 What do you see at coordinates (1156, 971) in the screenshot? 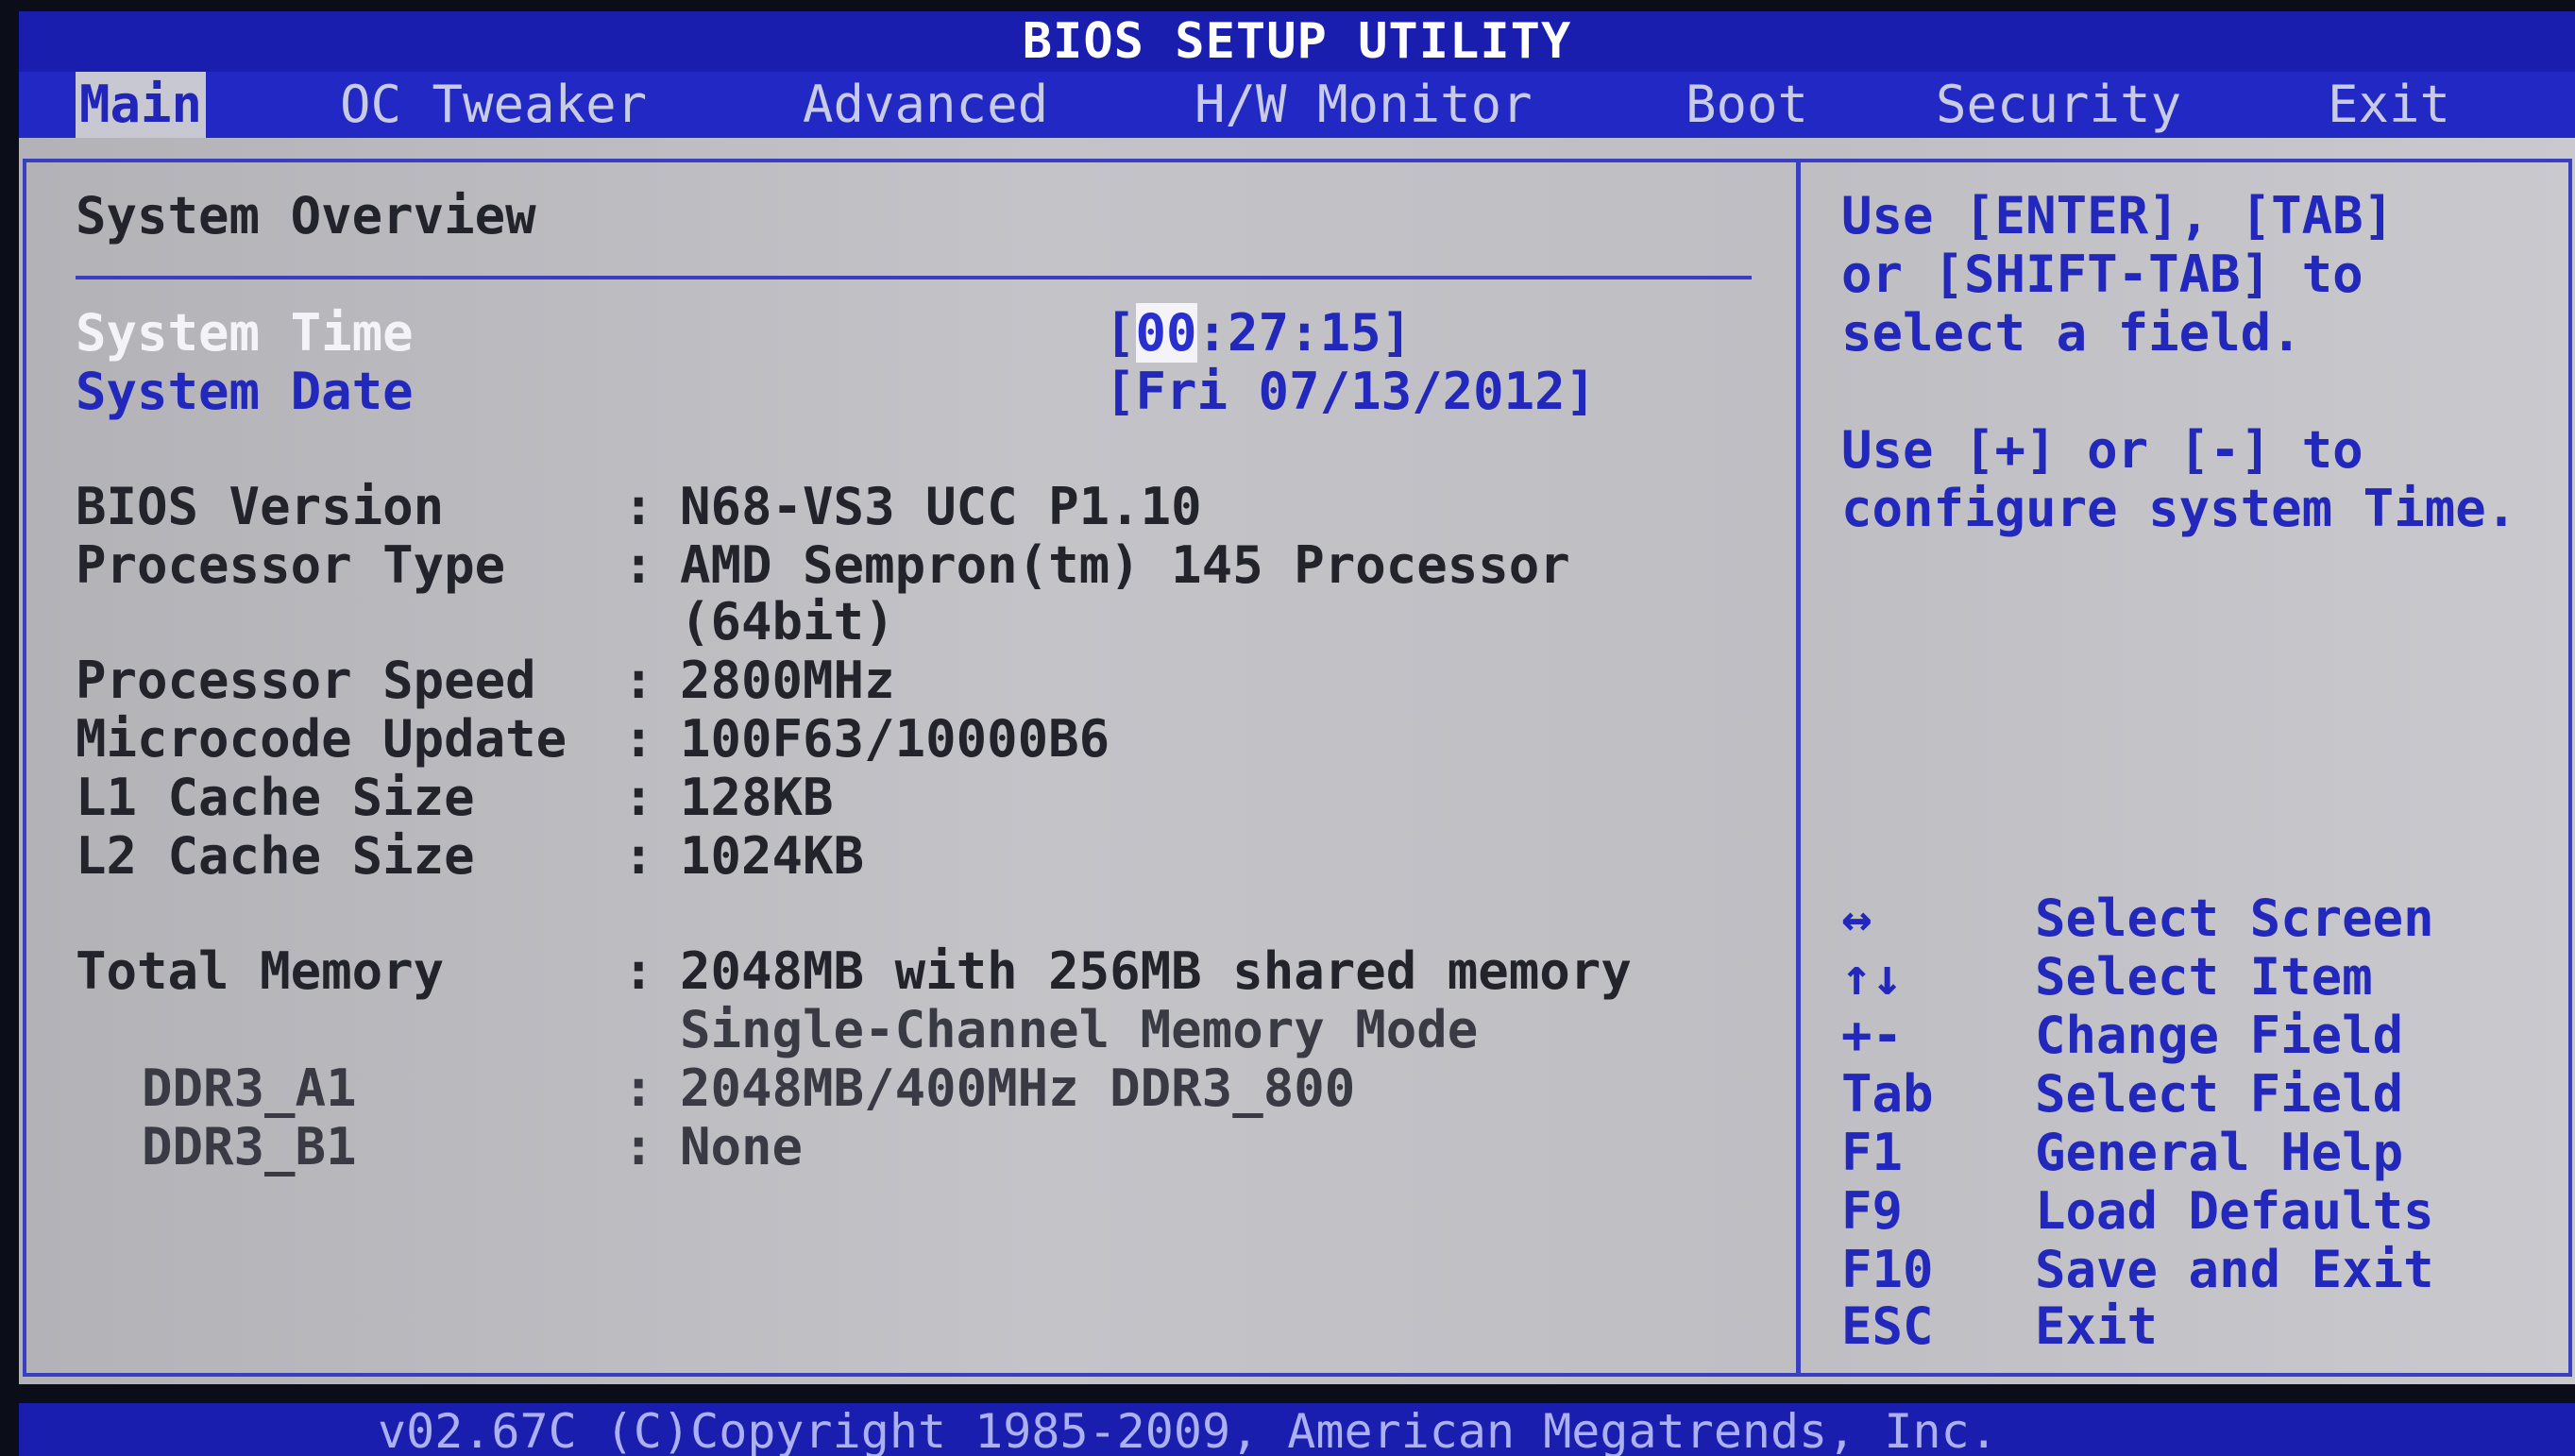
I see `total-memory-value: 2048MB with 256MB shared memory` at bounding box center [1156, 971].